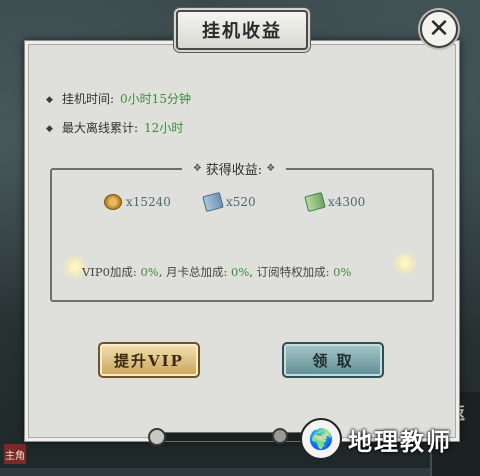 This screenshot has height=476, width=480. I want to click on close-button: ✕, so click(439, 29).